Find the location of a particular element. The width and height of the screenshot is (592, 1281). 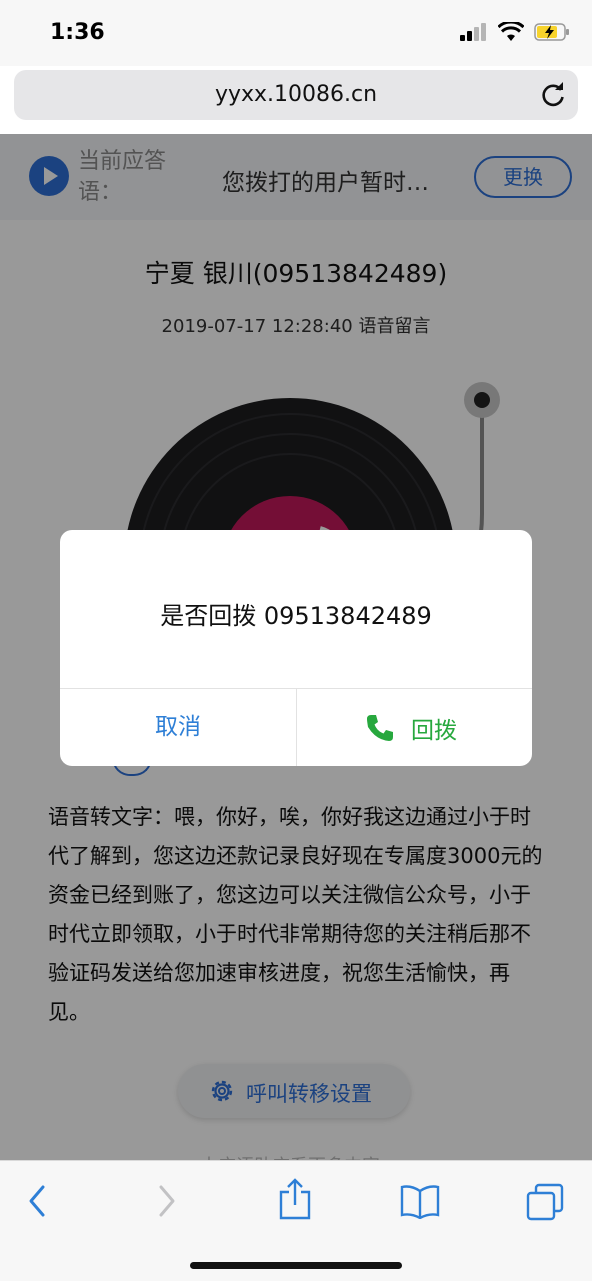

wifi-icon is located at coordinates (511, 31).